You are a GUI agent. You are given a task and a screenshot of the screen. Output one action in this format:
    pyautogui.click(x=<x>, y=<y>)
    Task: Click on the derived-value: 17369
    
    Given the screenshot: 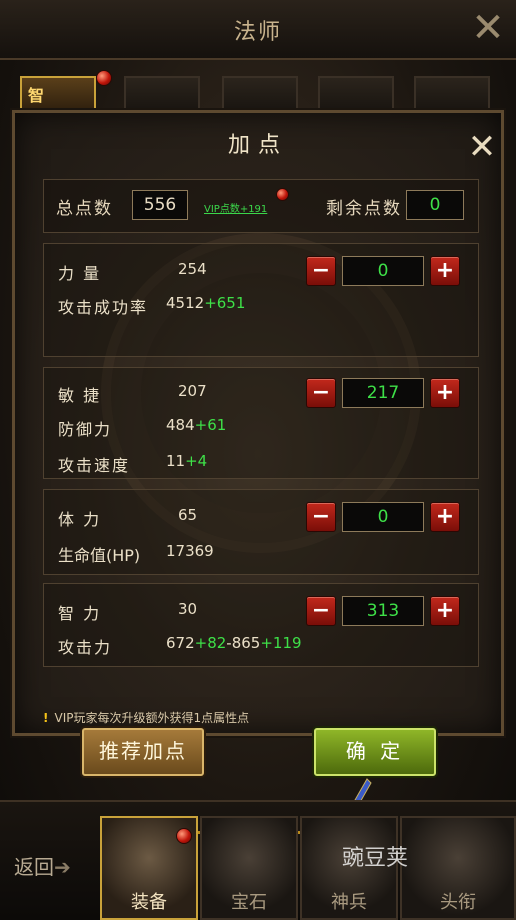 What is the action you would take?
    pyautogui.click(x=190, y=551)
    